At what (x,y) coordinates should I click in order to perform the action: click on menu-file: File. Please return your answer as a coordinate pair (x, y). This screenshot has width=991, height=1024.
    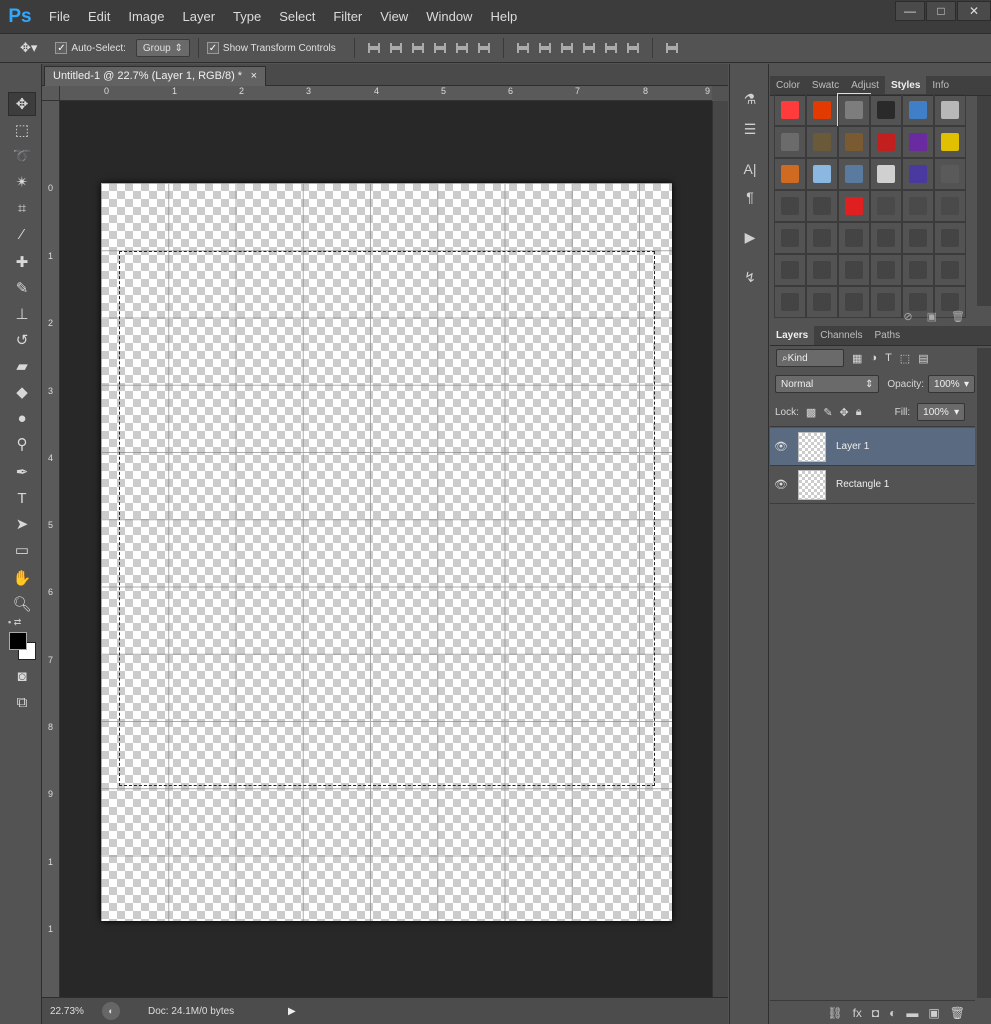
    Looking at the image, I should click on (59, 16).